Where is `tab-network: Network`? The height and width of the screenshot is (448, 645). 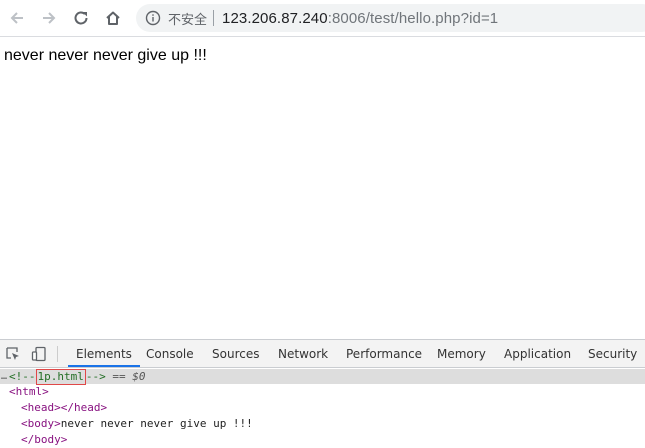
tab-network: Network is located at coordinates (303, 354).